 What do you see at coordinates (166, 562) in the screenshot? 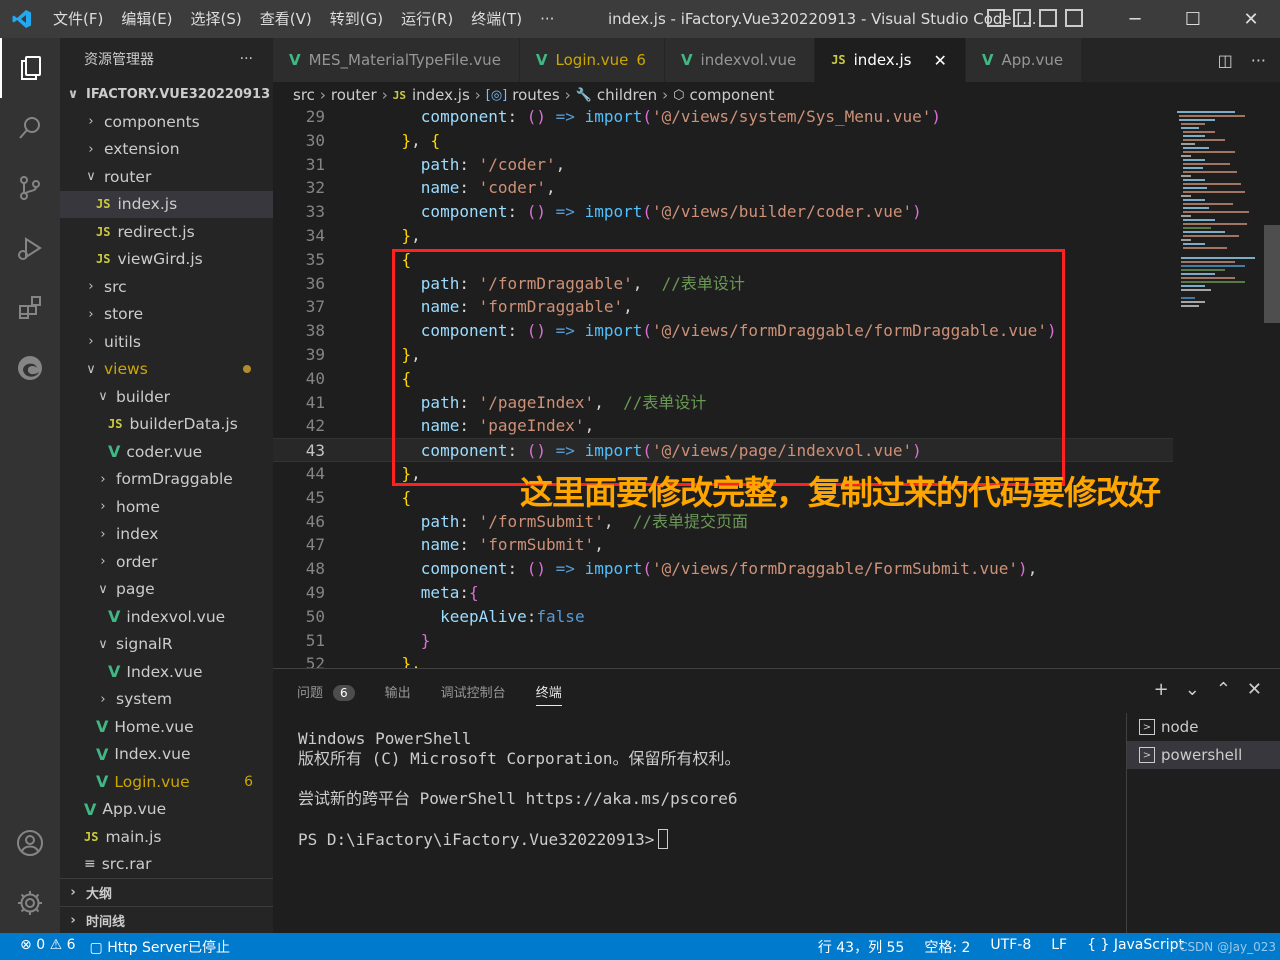
I see `tree-item: › order` at bounding box center [166, 562].